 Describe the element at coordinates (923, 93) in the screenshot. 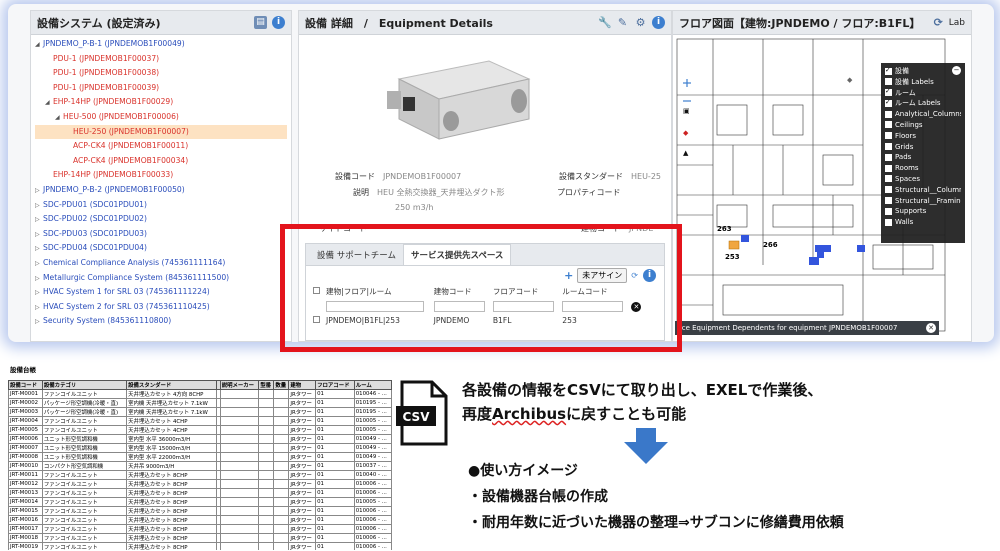

I see `layer-toggle: ルーム` at that location.